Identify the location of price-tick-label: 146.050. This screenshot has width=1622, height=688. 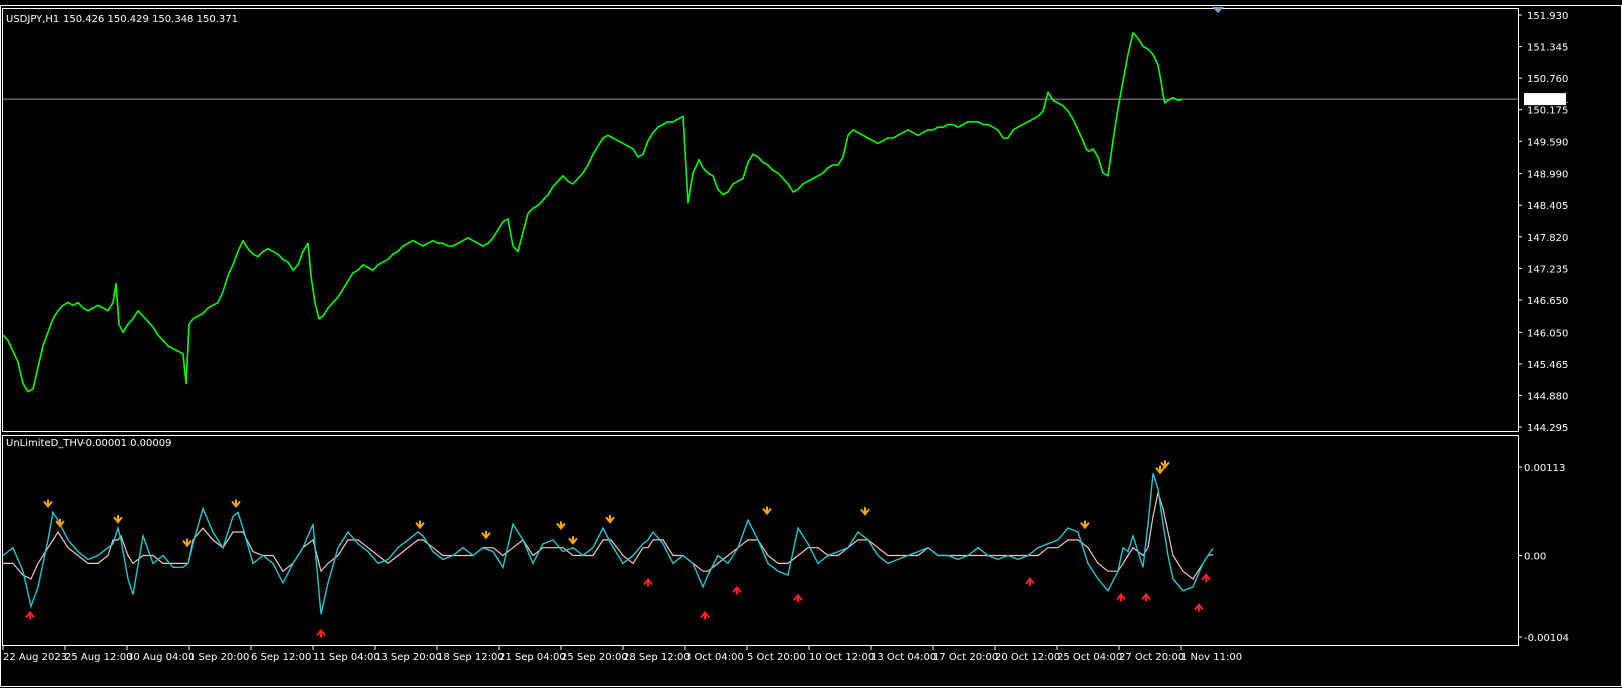
(1547, 333).